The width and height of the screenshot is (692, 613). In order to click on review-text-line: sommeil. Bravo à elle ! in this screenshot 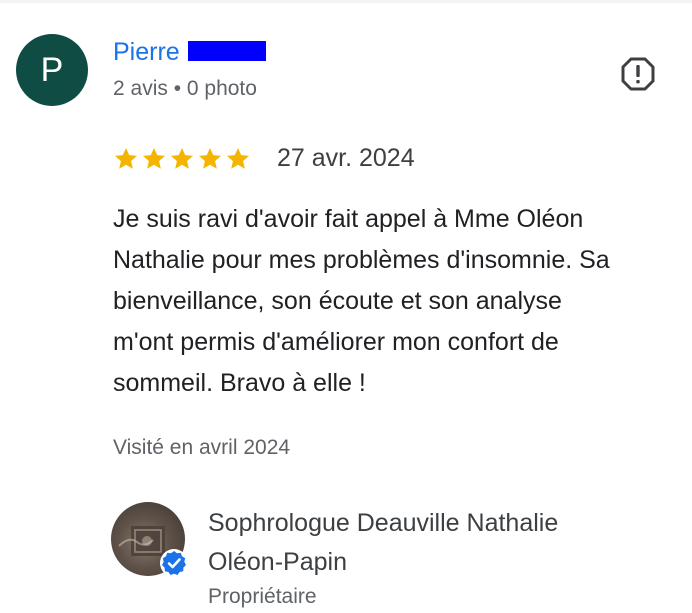, I will do `click(239, 383)`.